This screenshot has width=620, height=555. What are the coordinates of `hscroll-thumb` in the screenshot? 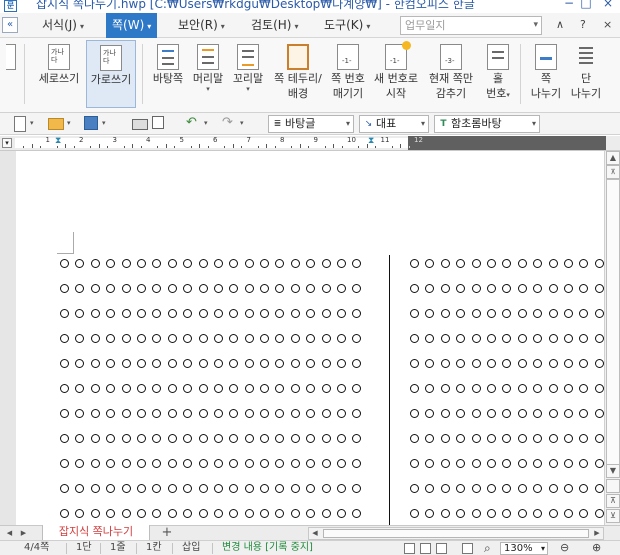 It's located at (456, 533).